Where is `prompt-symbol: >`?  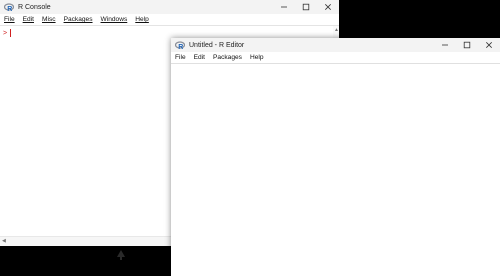
prompt-symbol: > is located at coordinates (5, 33).